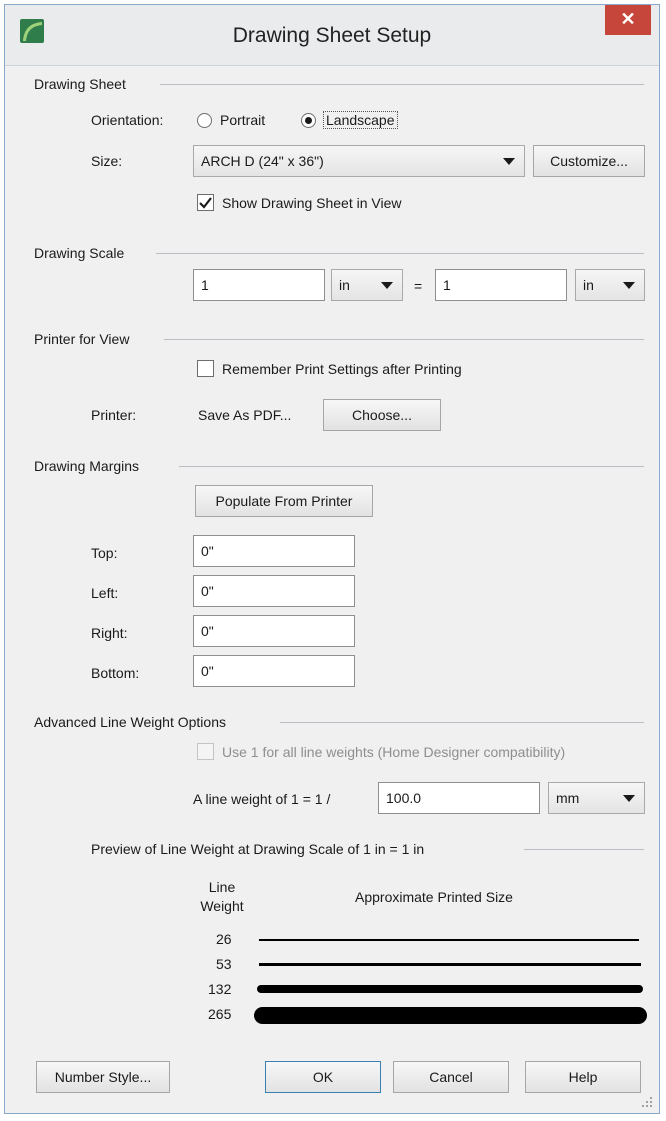  What do you see at coordinates (360, 120) in the screenshot?
I see `landscape-label: Landscape` at bounding box center [360, 120].